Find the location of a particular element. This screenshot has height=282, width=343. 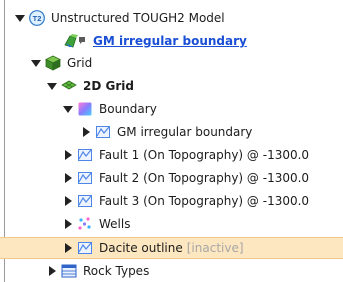

tree-item-wells: Wells is located at coordinates (171, 224).